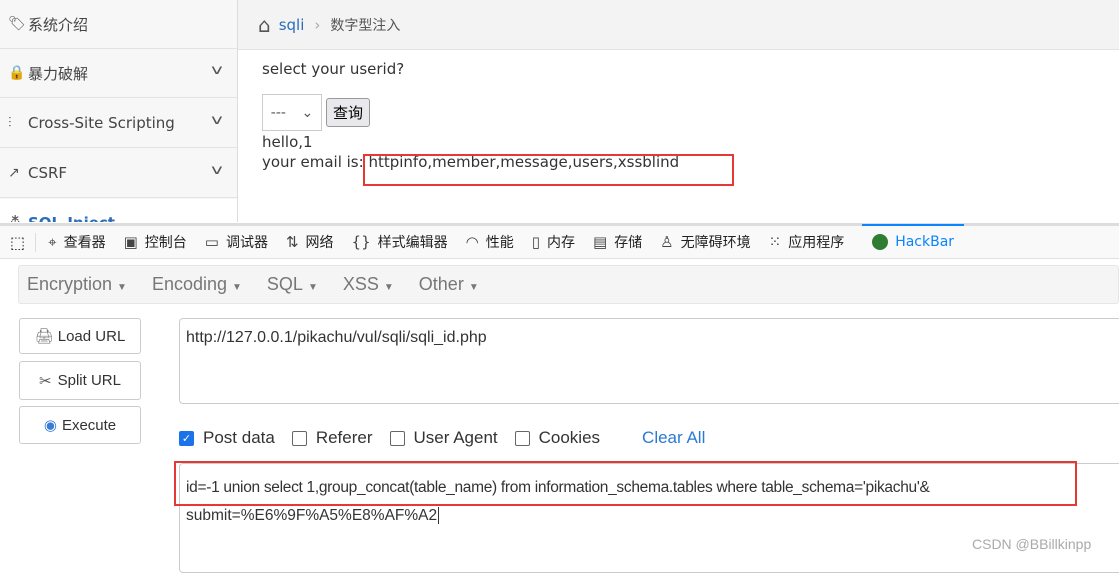  What do you see at coordinates (118, 173) in the screenshot?
I see `sidebar-item-csrf: ↗ CSRF v` at bounding box center [118, 173].